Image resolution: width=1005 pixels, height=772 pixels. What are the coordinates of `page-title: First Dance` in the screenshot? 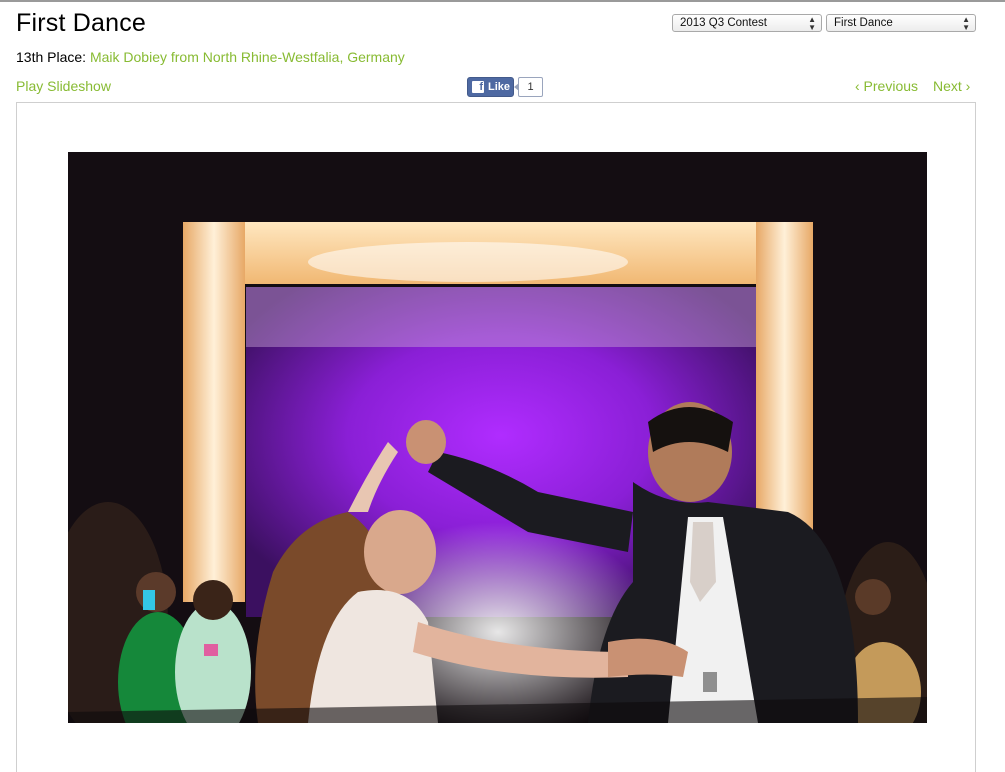 It's located at (81, 23).